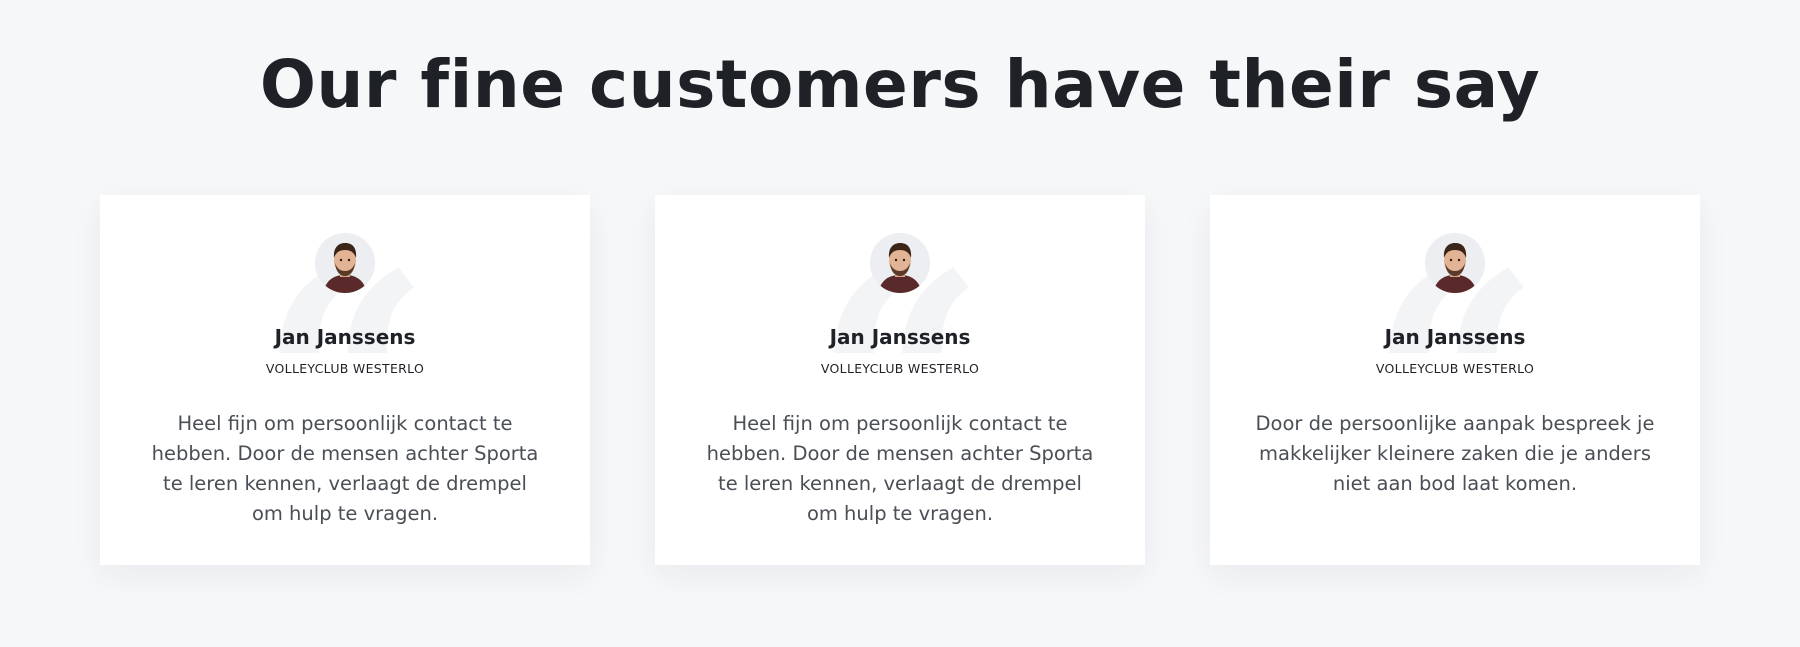  Describe the element at coordinates (900, 84) in the screenshot. I see `section-heading: Our fine customers have their say` at that location.